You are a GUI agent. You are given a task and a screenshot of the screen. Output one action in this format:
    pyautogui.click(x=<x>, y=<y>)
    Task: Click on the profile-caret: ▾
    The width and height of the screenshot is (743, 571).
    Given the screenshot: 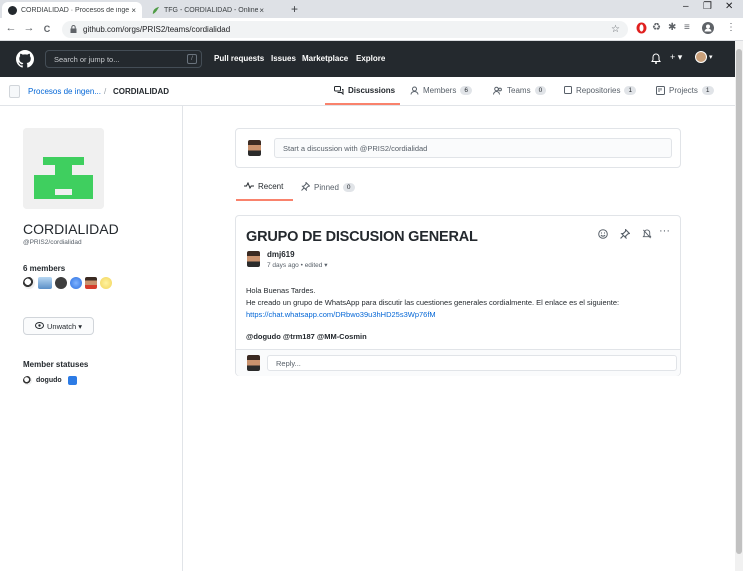 What is the action you would take?
    pyautogui.click(x=711, y=57)
    